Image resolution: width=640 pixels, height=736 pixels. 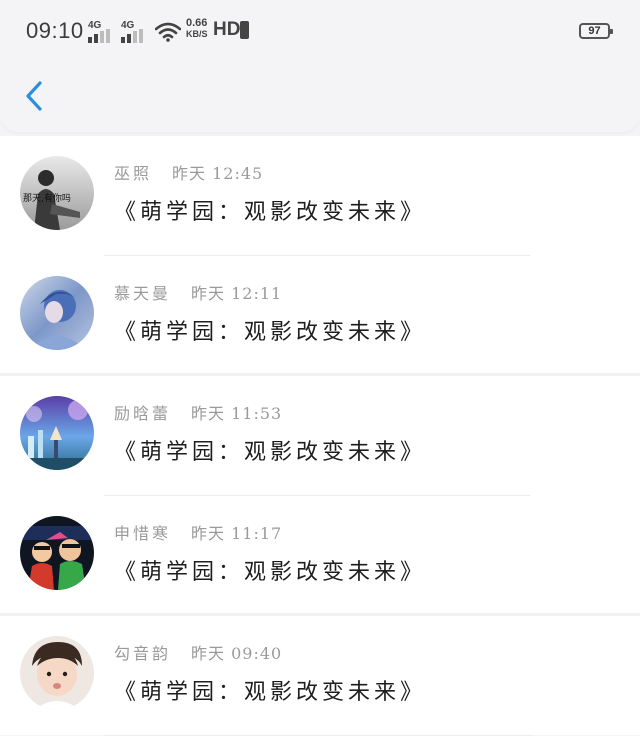 I want to click on avatar-blue-illustration-icon, so click(x=57, y=313).